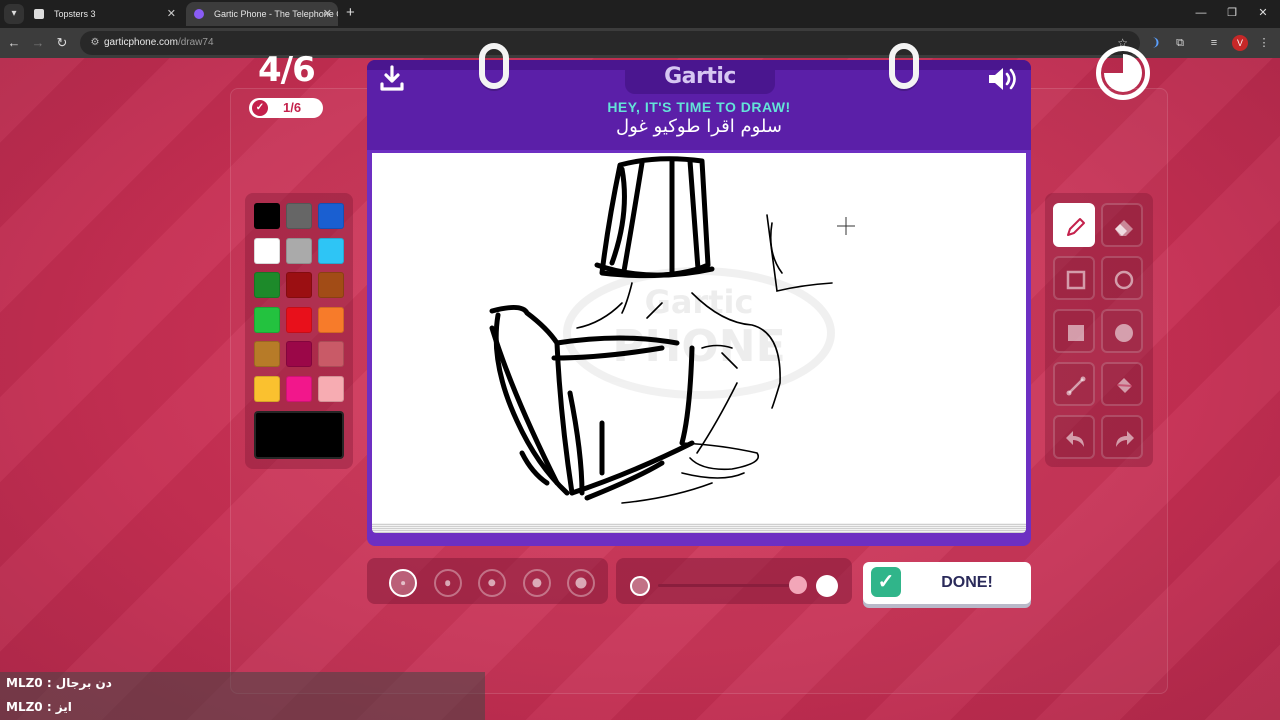 This screenshot has width=1280, height=720. Describe the element at coordinates (1074, 437) in the screenshot. I see `undo-tool` at that location.